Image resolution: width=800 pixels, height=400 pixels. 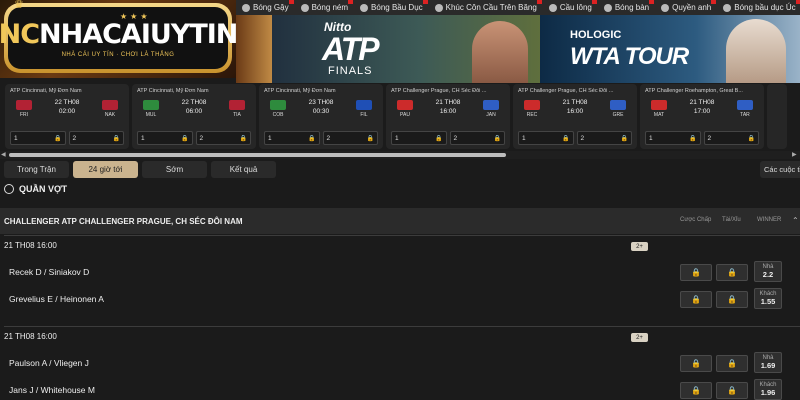 I want to click on scrollbar-thumb, so click(x=257, y=155).